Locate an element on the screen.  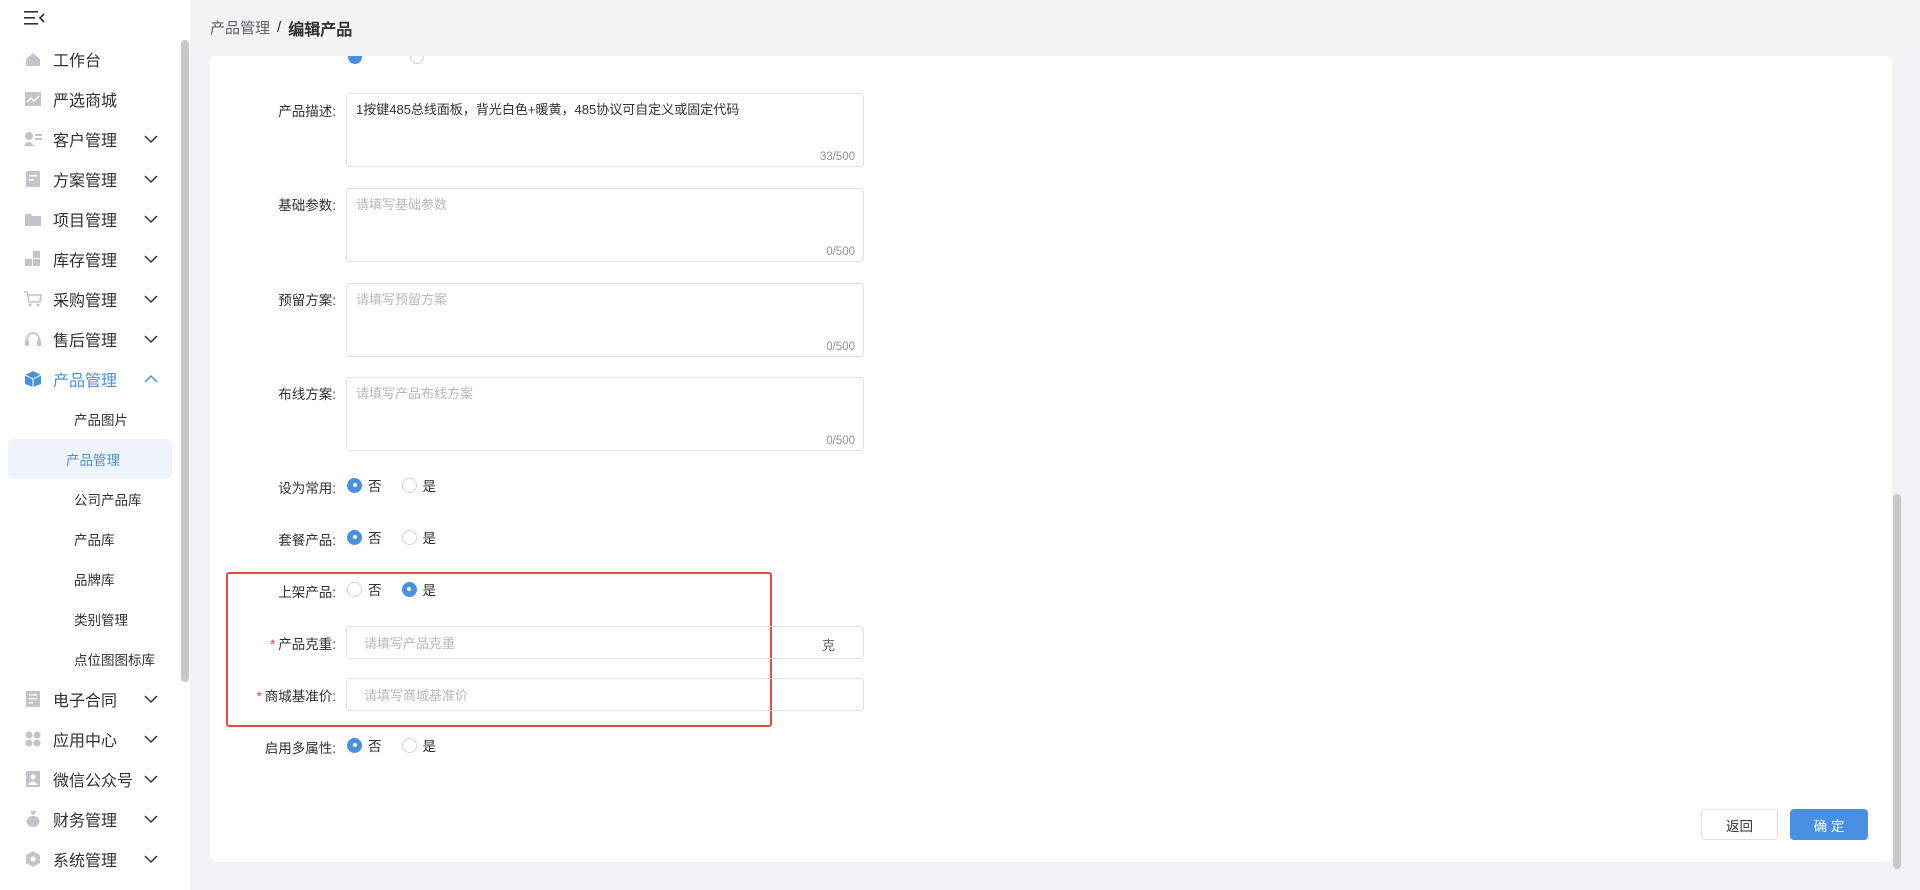
sidebar-item-label: 财务管理 is located at coordinates (85, 821).